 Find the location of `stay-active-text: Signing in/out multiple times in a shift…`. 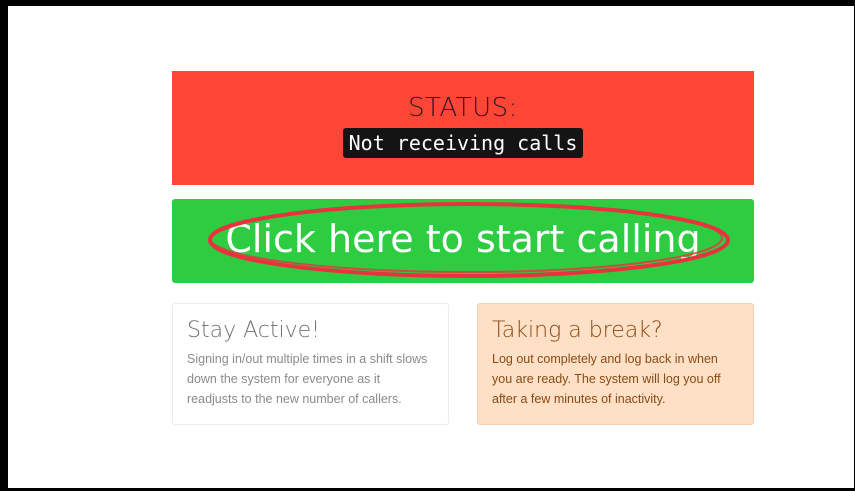

stay-active-text: Signing in/out multiple times in a shift… is located at coordinates (307, 379).